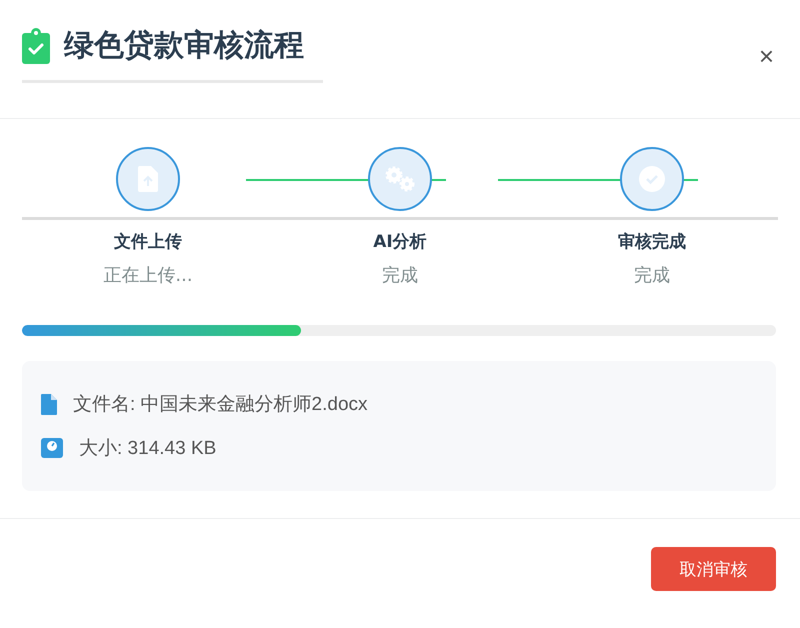 This screenshot has width=800, height=628. I want to click on clipboard-check-icon, so click(36, 46).